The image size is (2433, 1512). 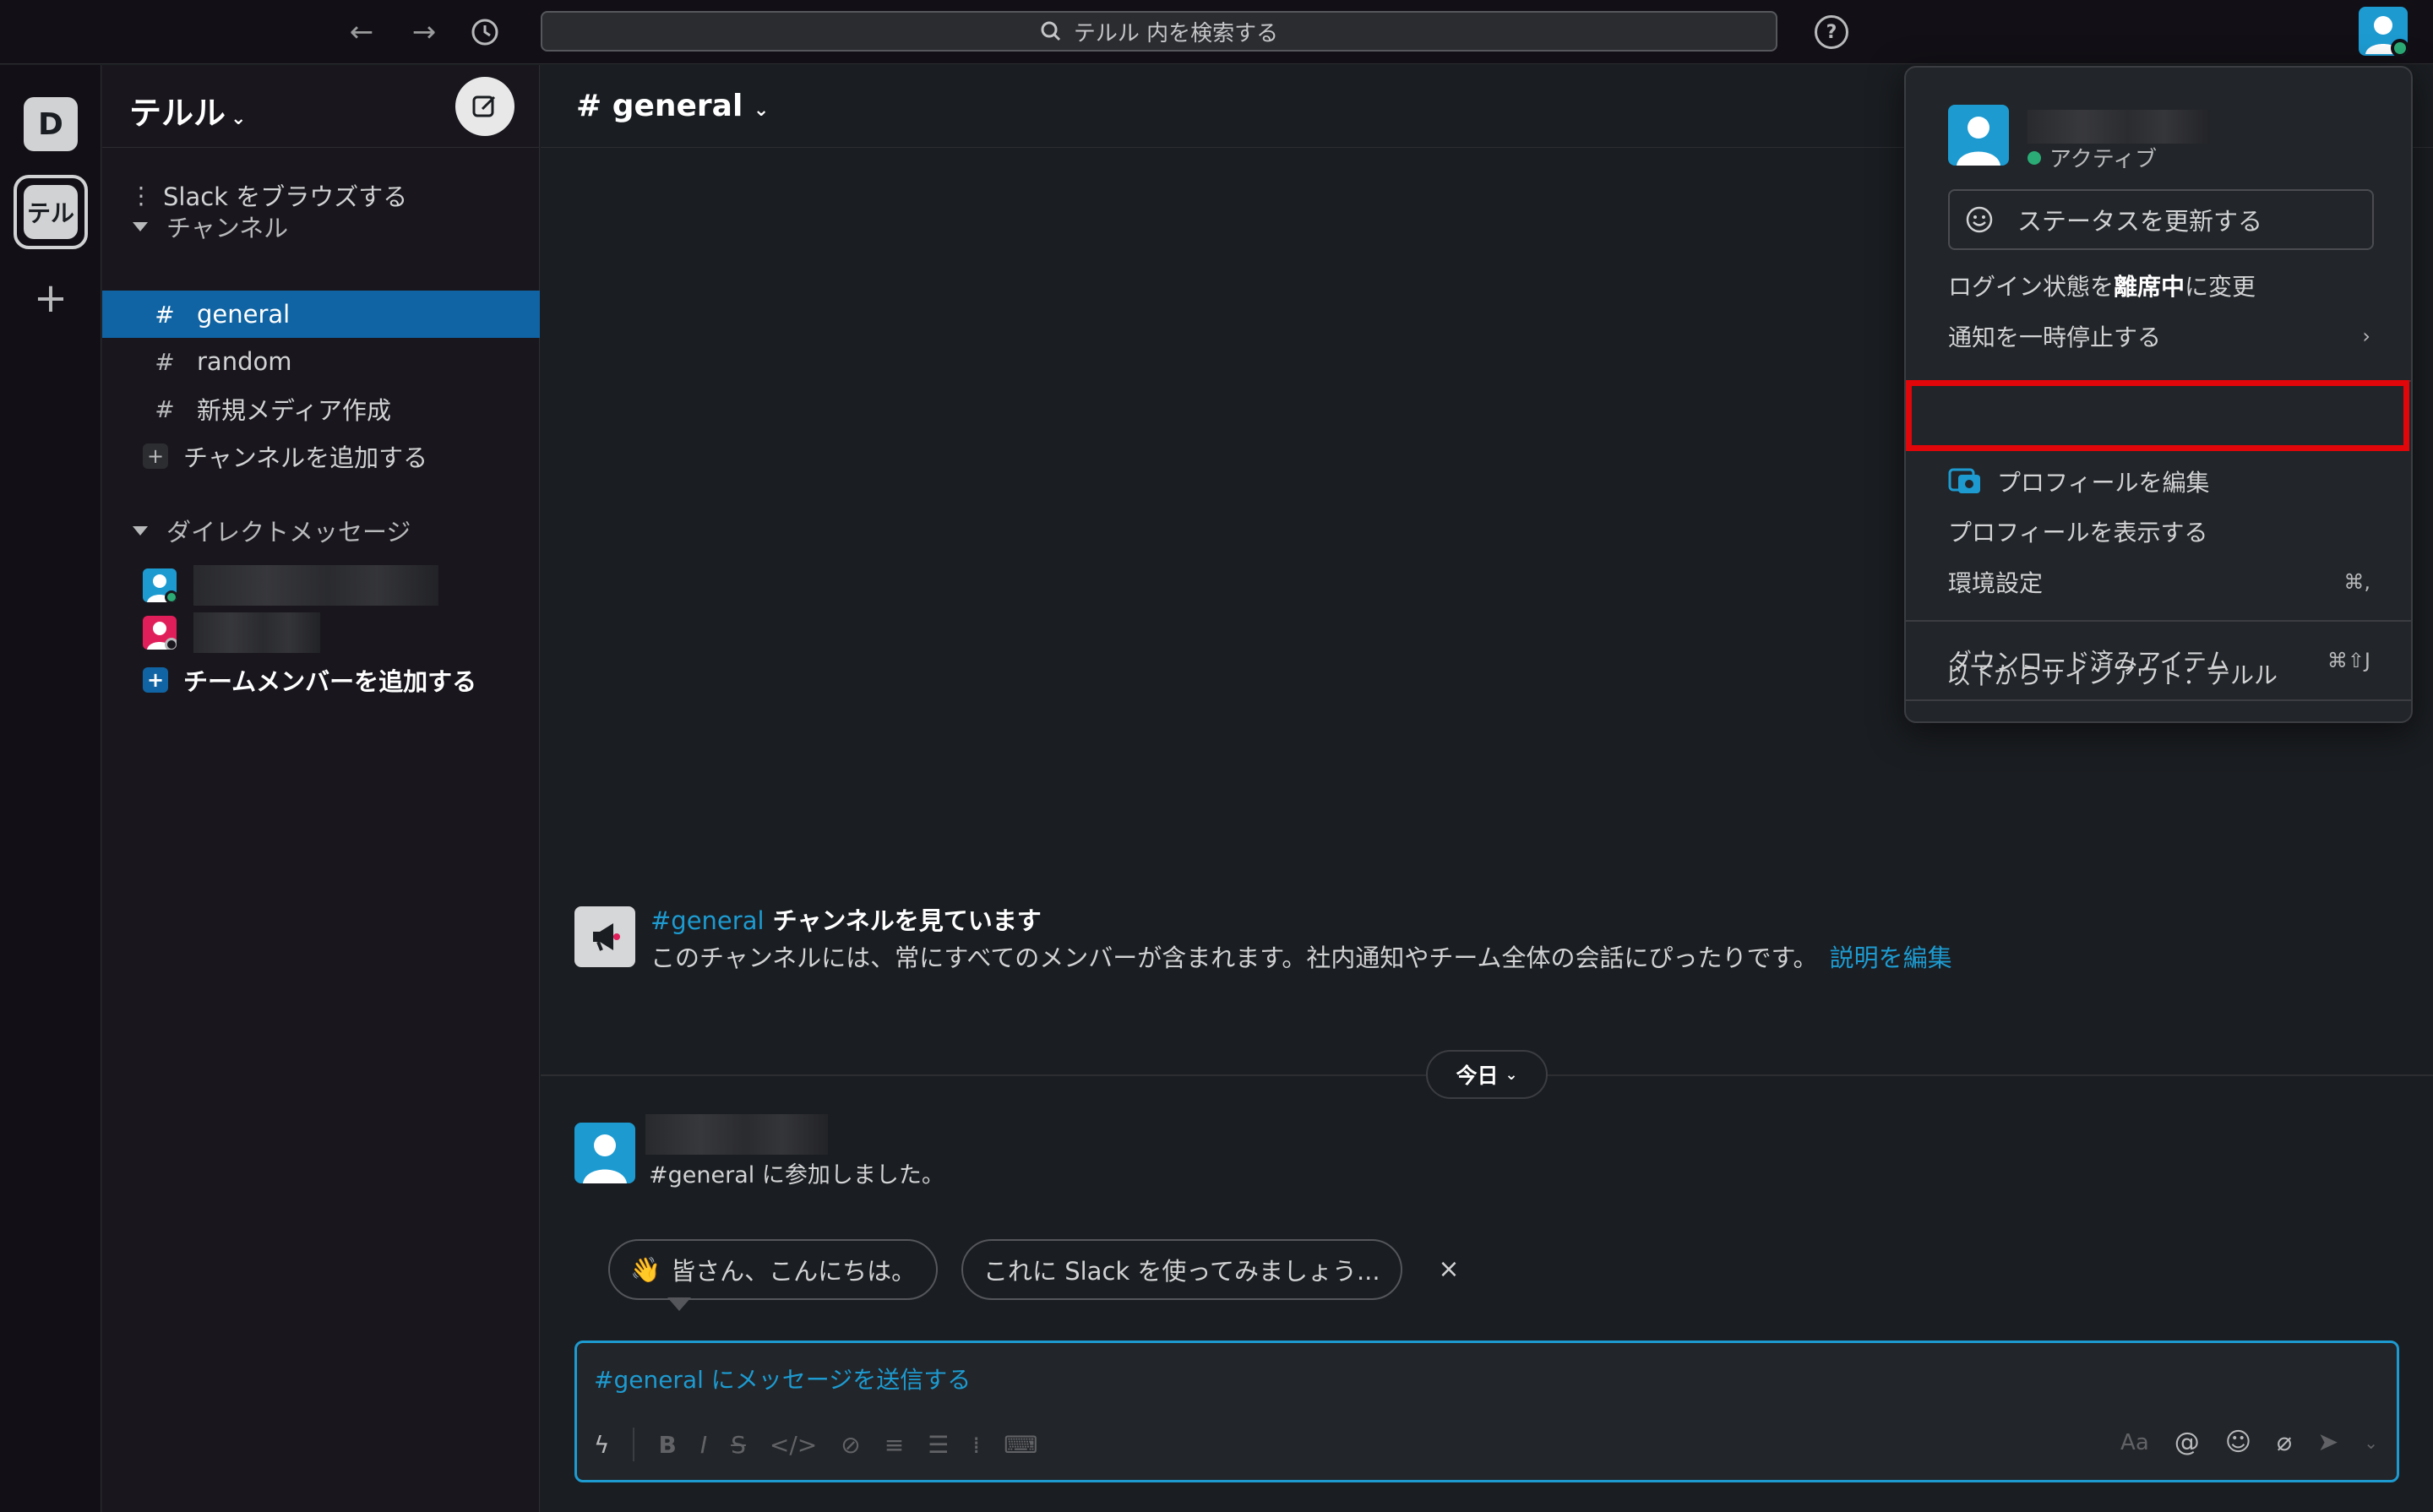 I want to click on composer-actions: Aa @ ☺ ⌀ ➤ ⌄, so click(x=2249, y=1443).